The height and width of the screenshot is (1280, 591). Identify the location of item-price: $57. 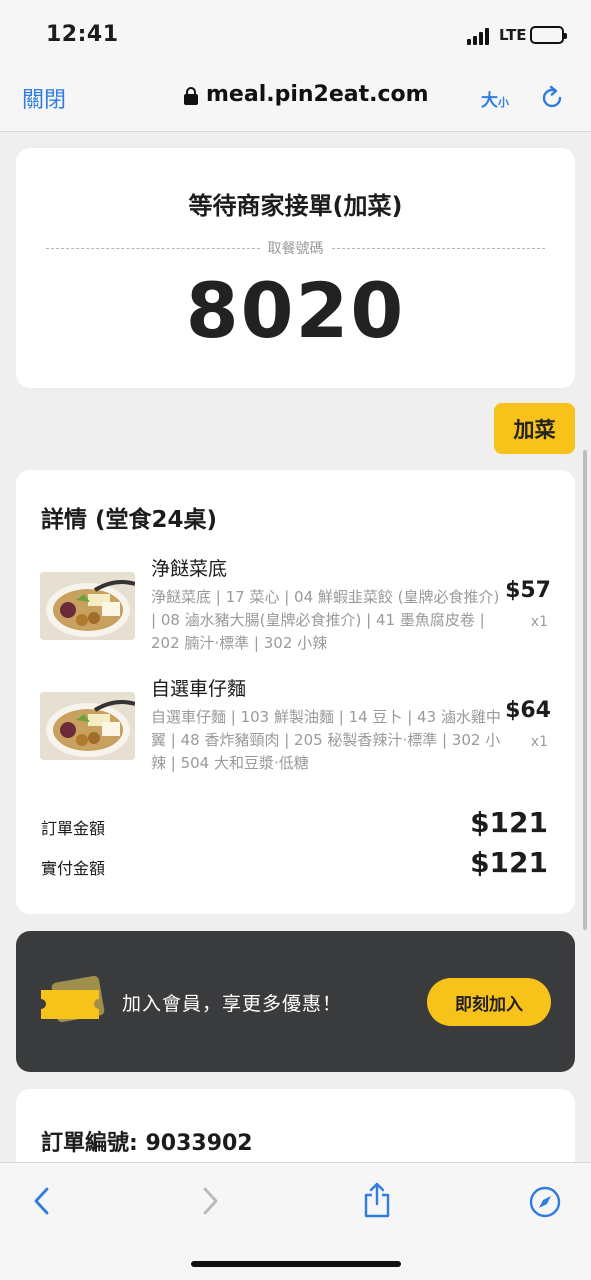
(528, 590).